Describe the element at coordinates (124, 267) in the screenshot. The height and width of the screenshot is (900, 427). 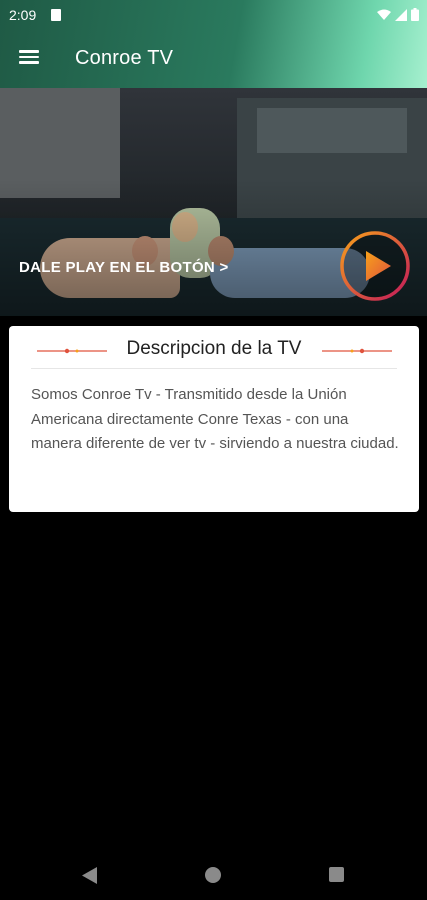
I see `play-cta-label: DALE PLAY EN EL BOTÓN >` at that location.